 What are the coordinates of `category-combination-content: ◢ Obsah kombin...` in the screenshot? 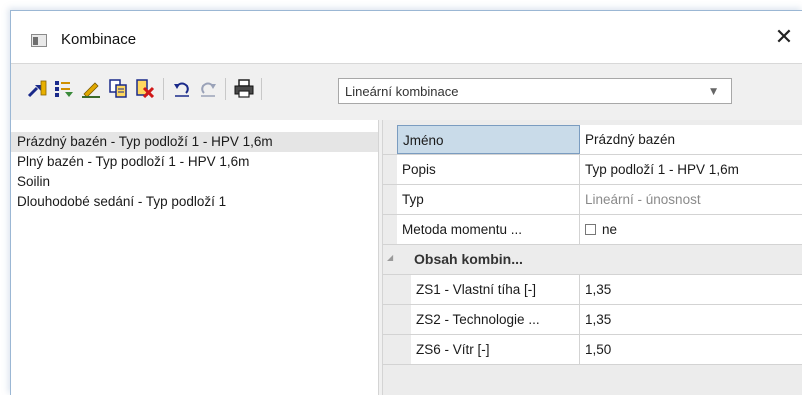 It's located at (592, 260).